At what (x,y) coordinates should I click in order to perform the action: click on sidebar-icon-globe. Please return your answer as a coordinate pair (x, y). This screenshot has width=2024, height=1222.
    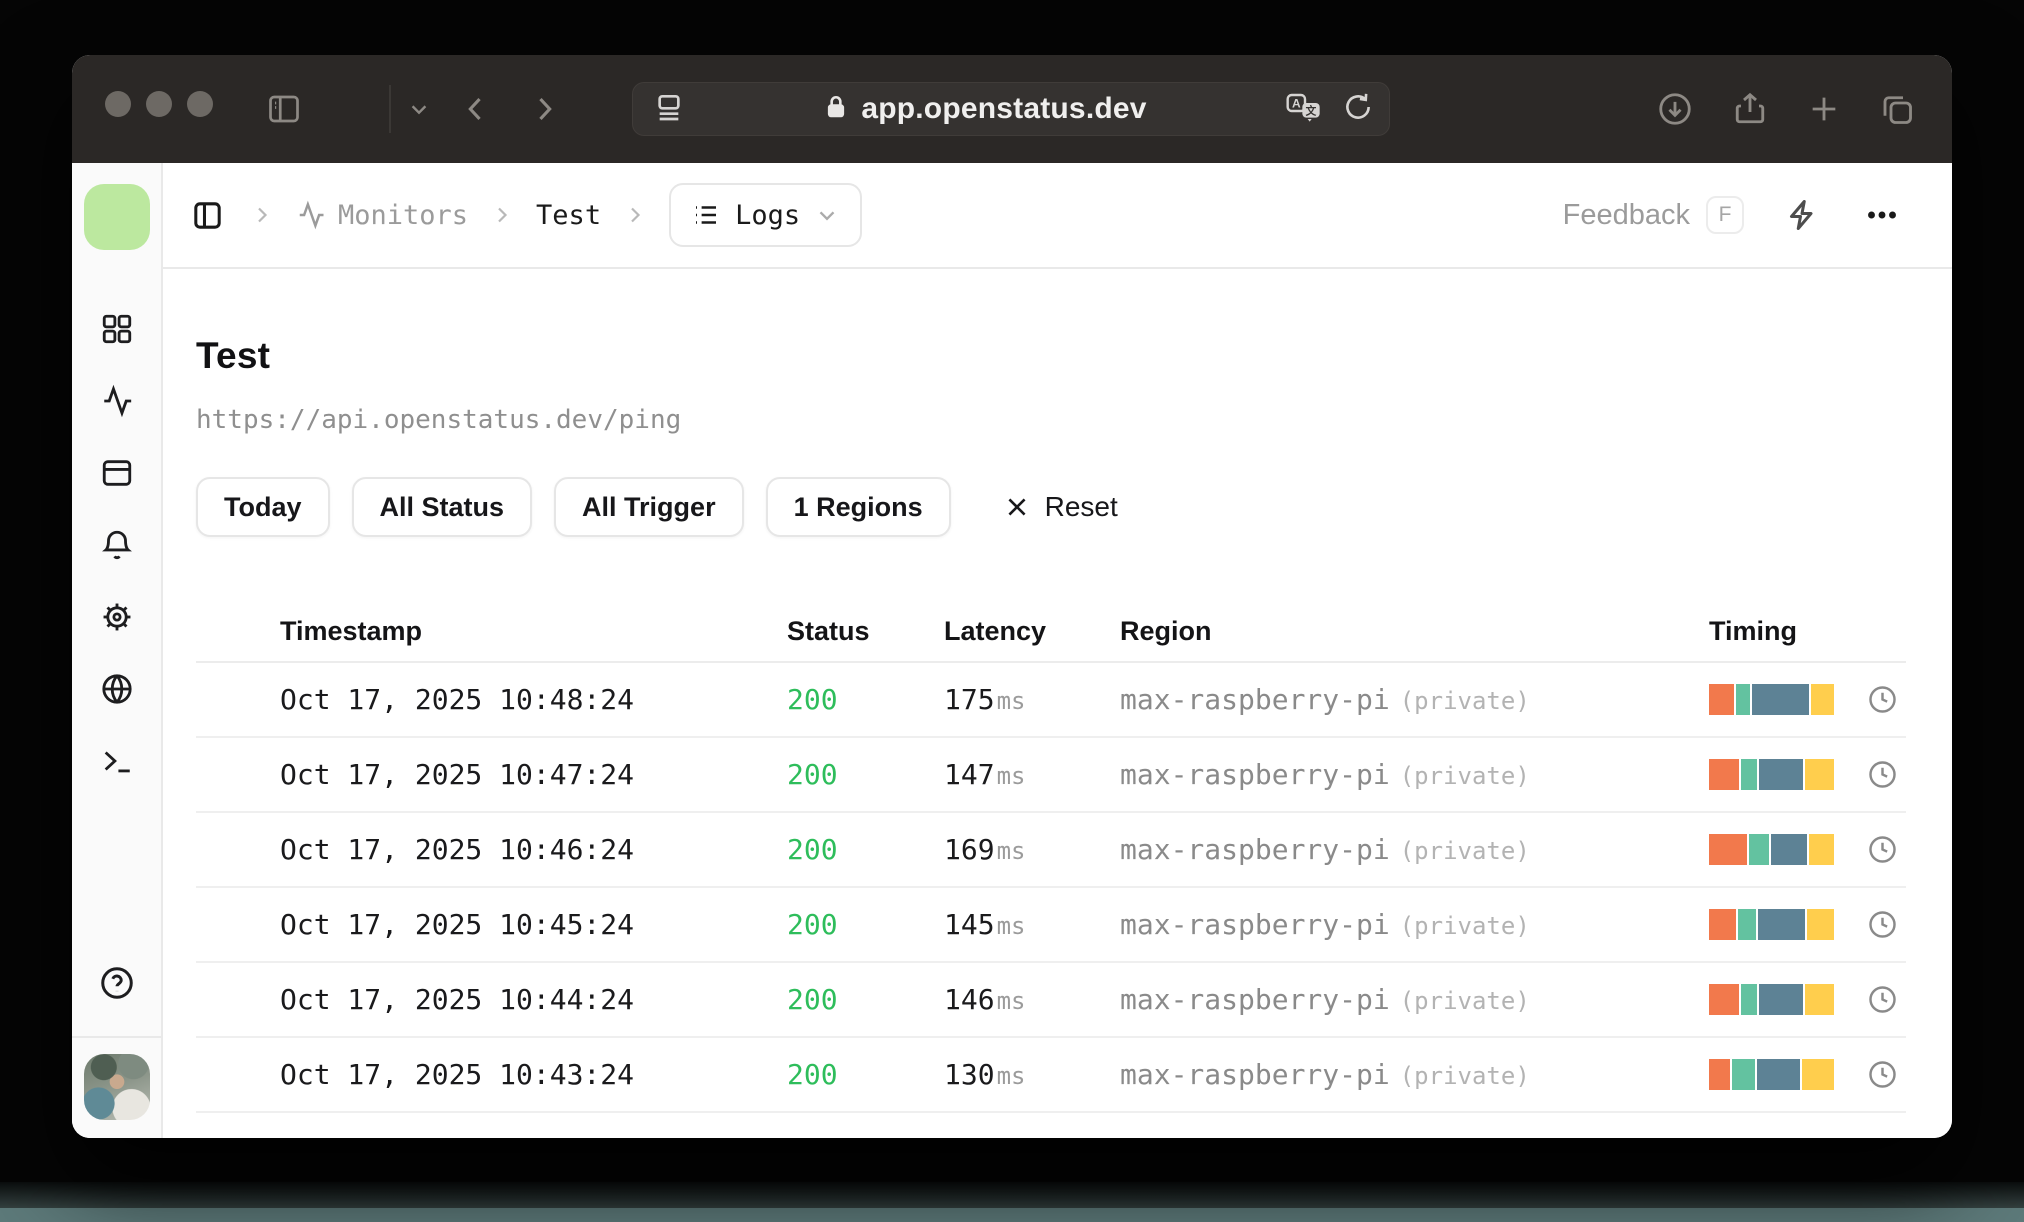
    Looking at the image, I should click on (117, 689).